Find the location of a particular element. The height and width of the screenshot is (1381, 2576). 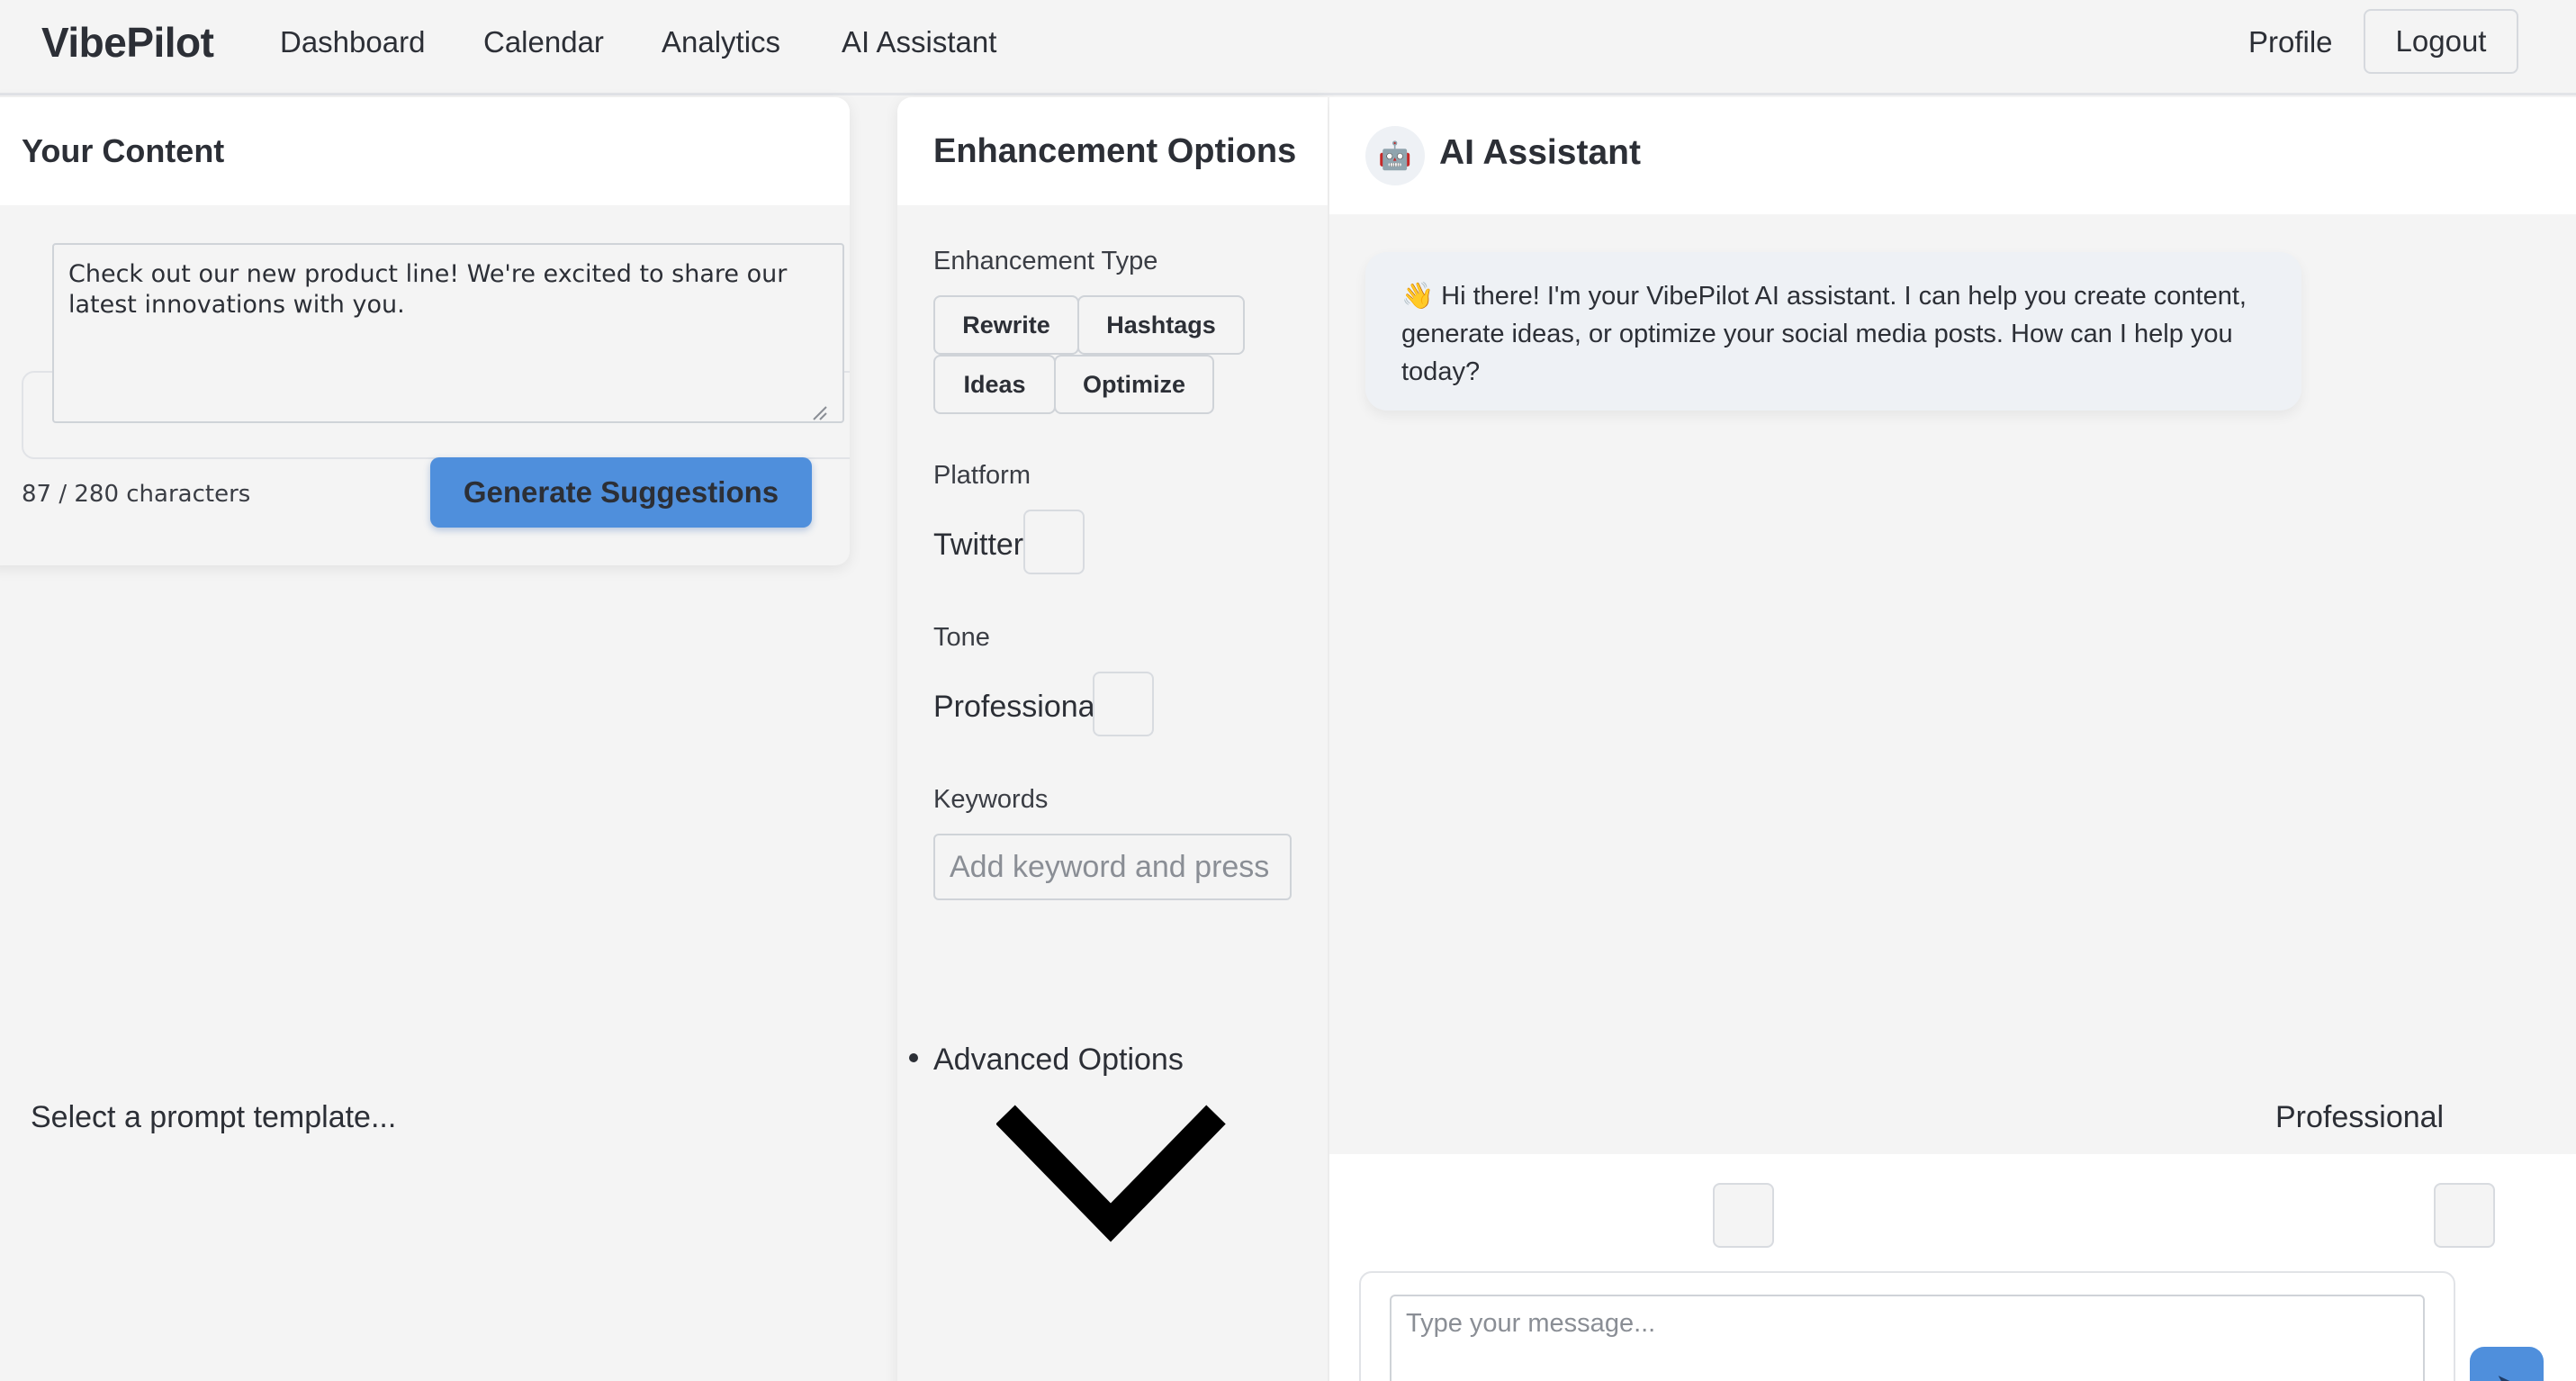

advanced-options-toggle: Advanced Options is located at coordinates (1058, 1060).